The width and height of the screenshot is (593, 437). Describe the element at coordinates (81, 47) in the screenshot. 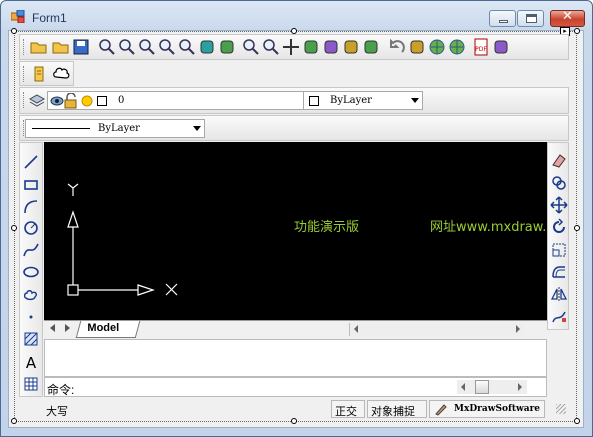

I see `save-icon` at that location.